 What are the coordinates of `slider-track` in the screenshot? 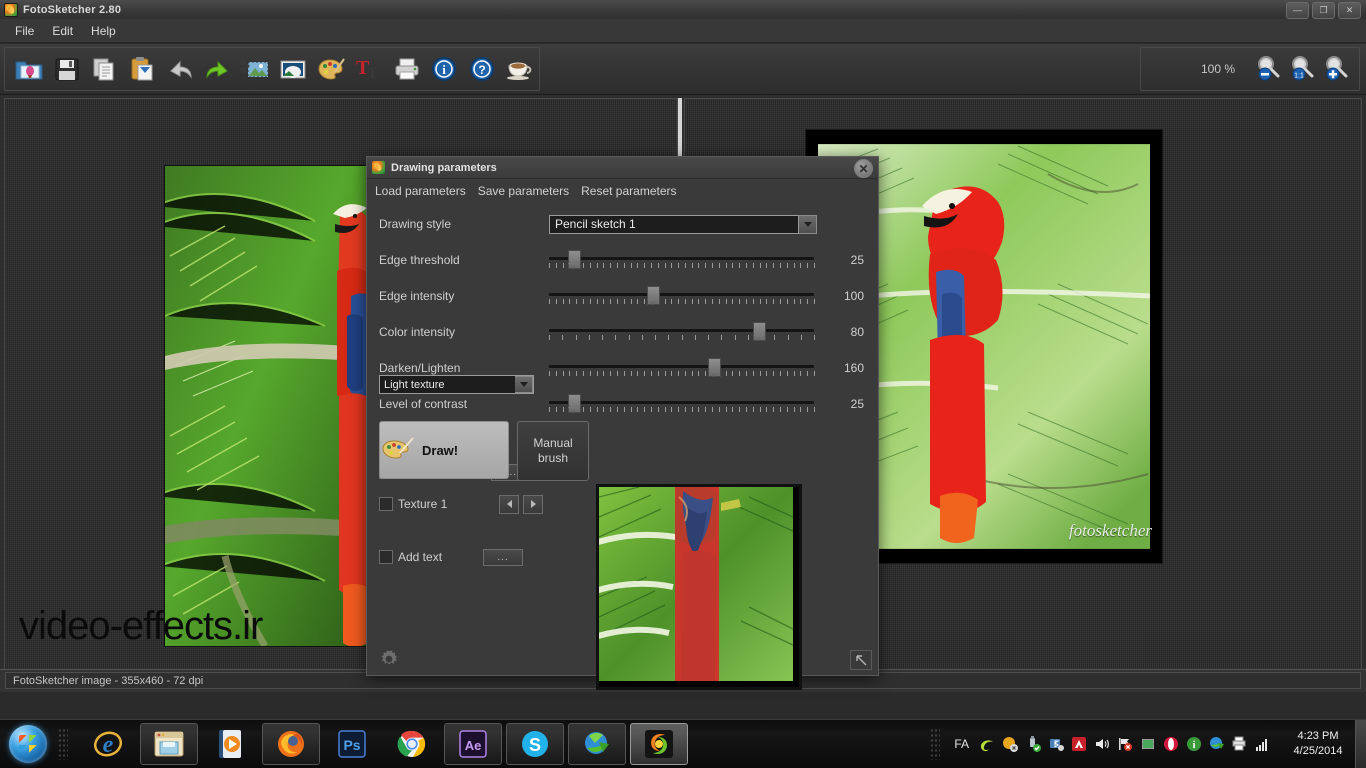 It's located at (681, 402).